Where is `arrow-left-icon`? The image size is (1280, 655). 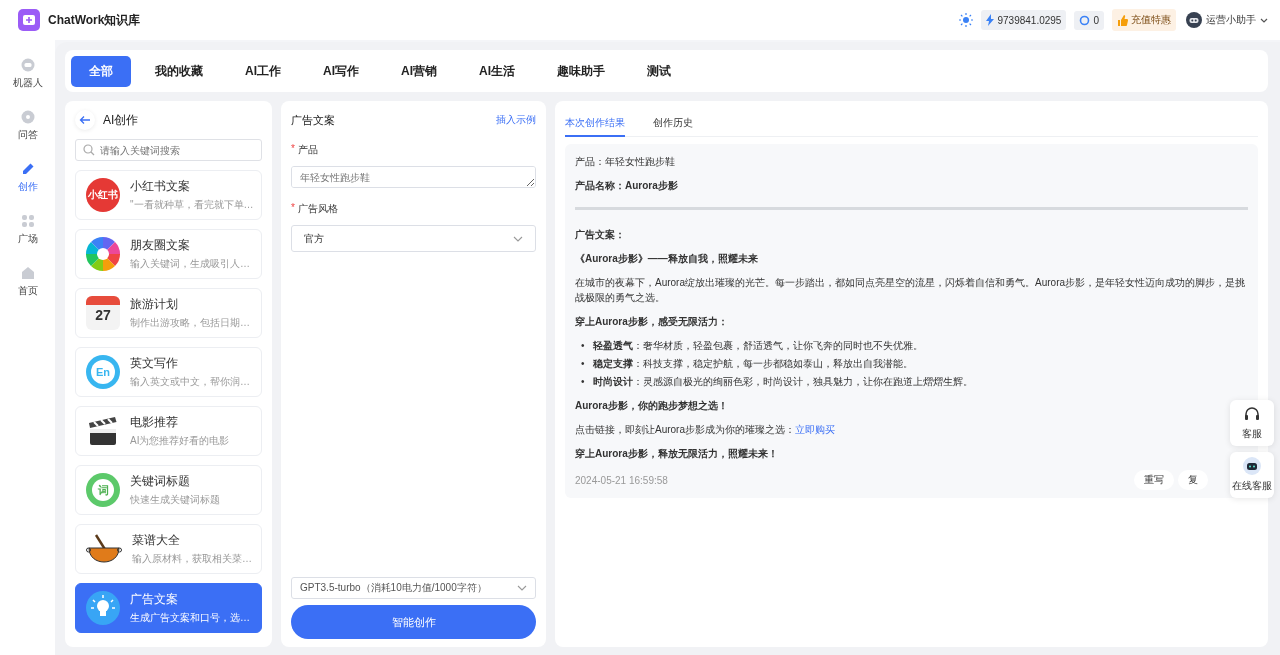
arrow-left-icon is located at coordinates (85, 120).